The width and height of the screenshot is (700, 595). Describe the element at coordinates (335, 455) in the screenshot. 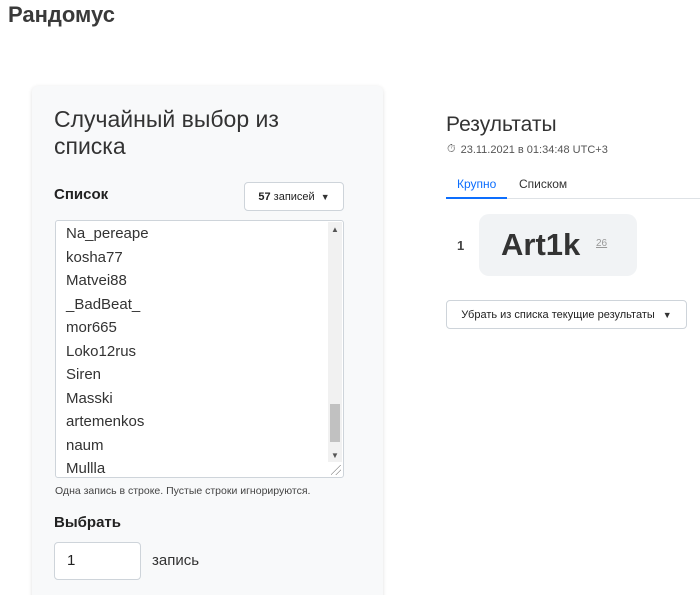

I see `scroll-down-icon: ▼` at that location.